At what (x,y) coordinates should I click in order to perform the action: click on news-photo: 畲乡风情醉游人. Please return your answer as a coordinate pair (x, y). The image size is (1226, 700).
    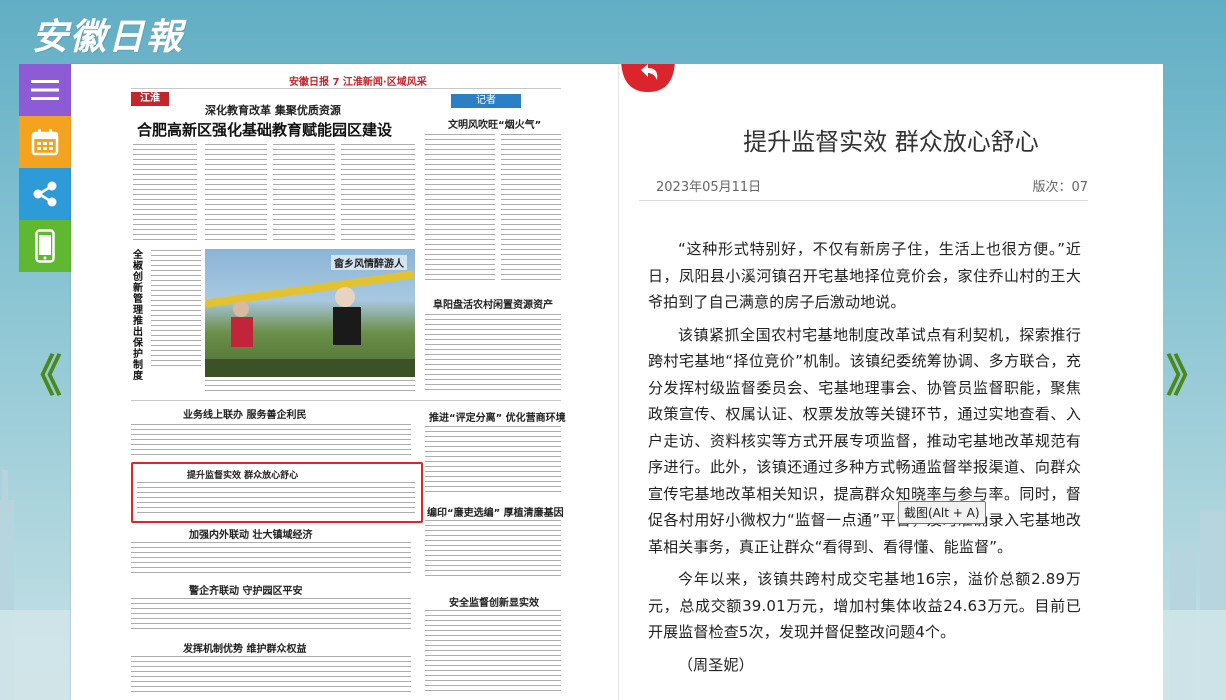
    Looking at the image, I should click on (310, 313).